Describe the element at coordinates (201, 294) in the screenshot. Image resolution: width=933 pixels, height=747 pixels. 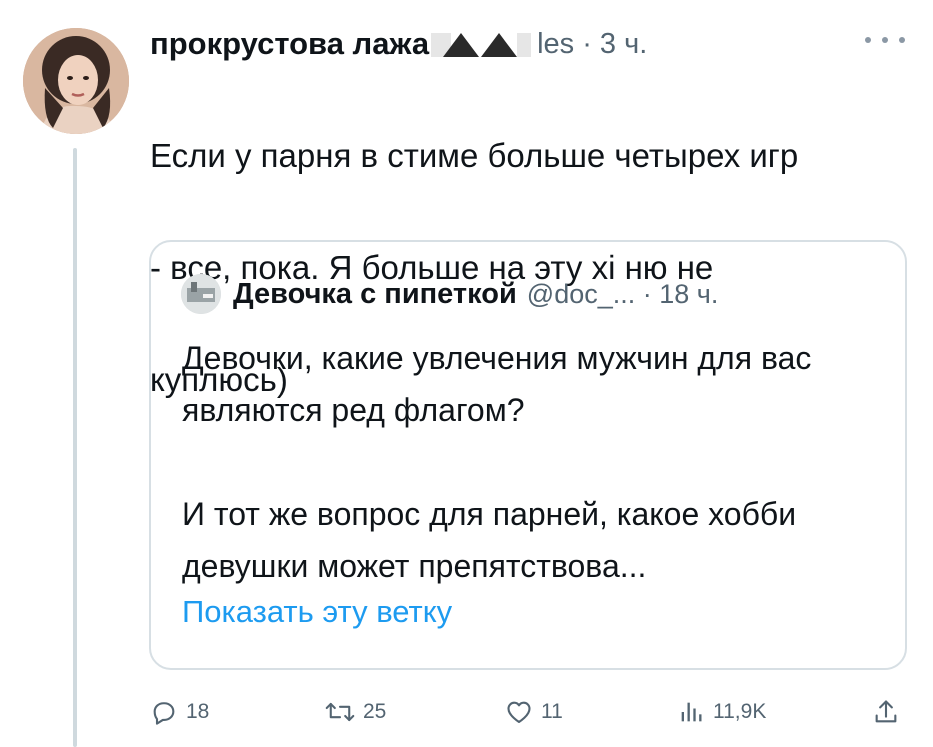
I see `quote-avatar` at that location.